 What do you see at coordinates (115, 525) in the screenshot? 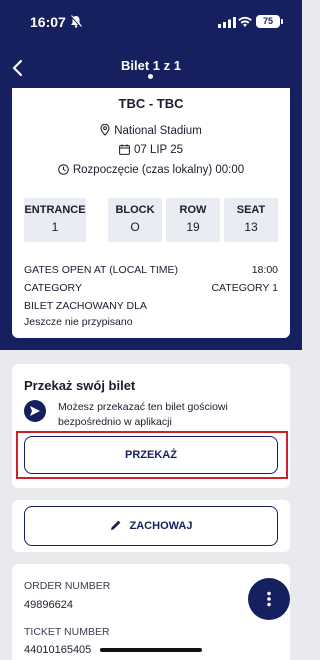
I see `pencil-icon` at bounding box center [115, 525].